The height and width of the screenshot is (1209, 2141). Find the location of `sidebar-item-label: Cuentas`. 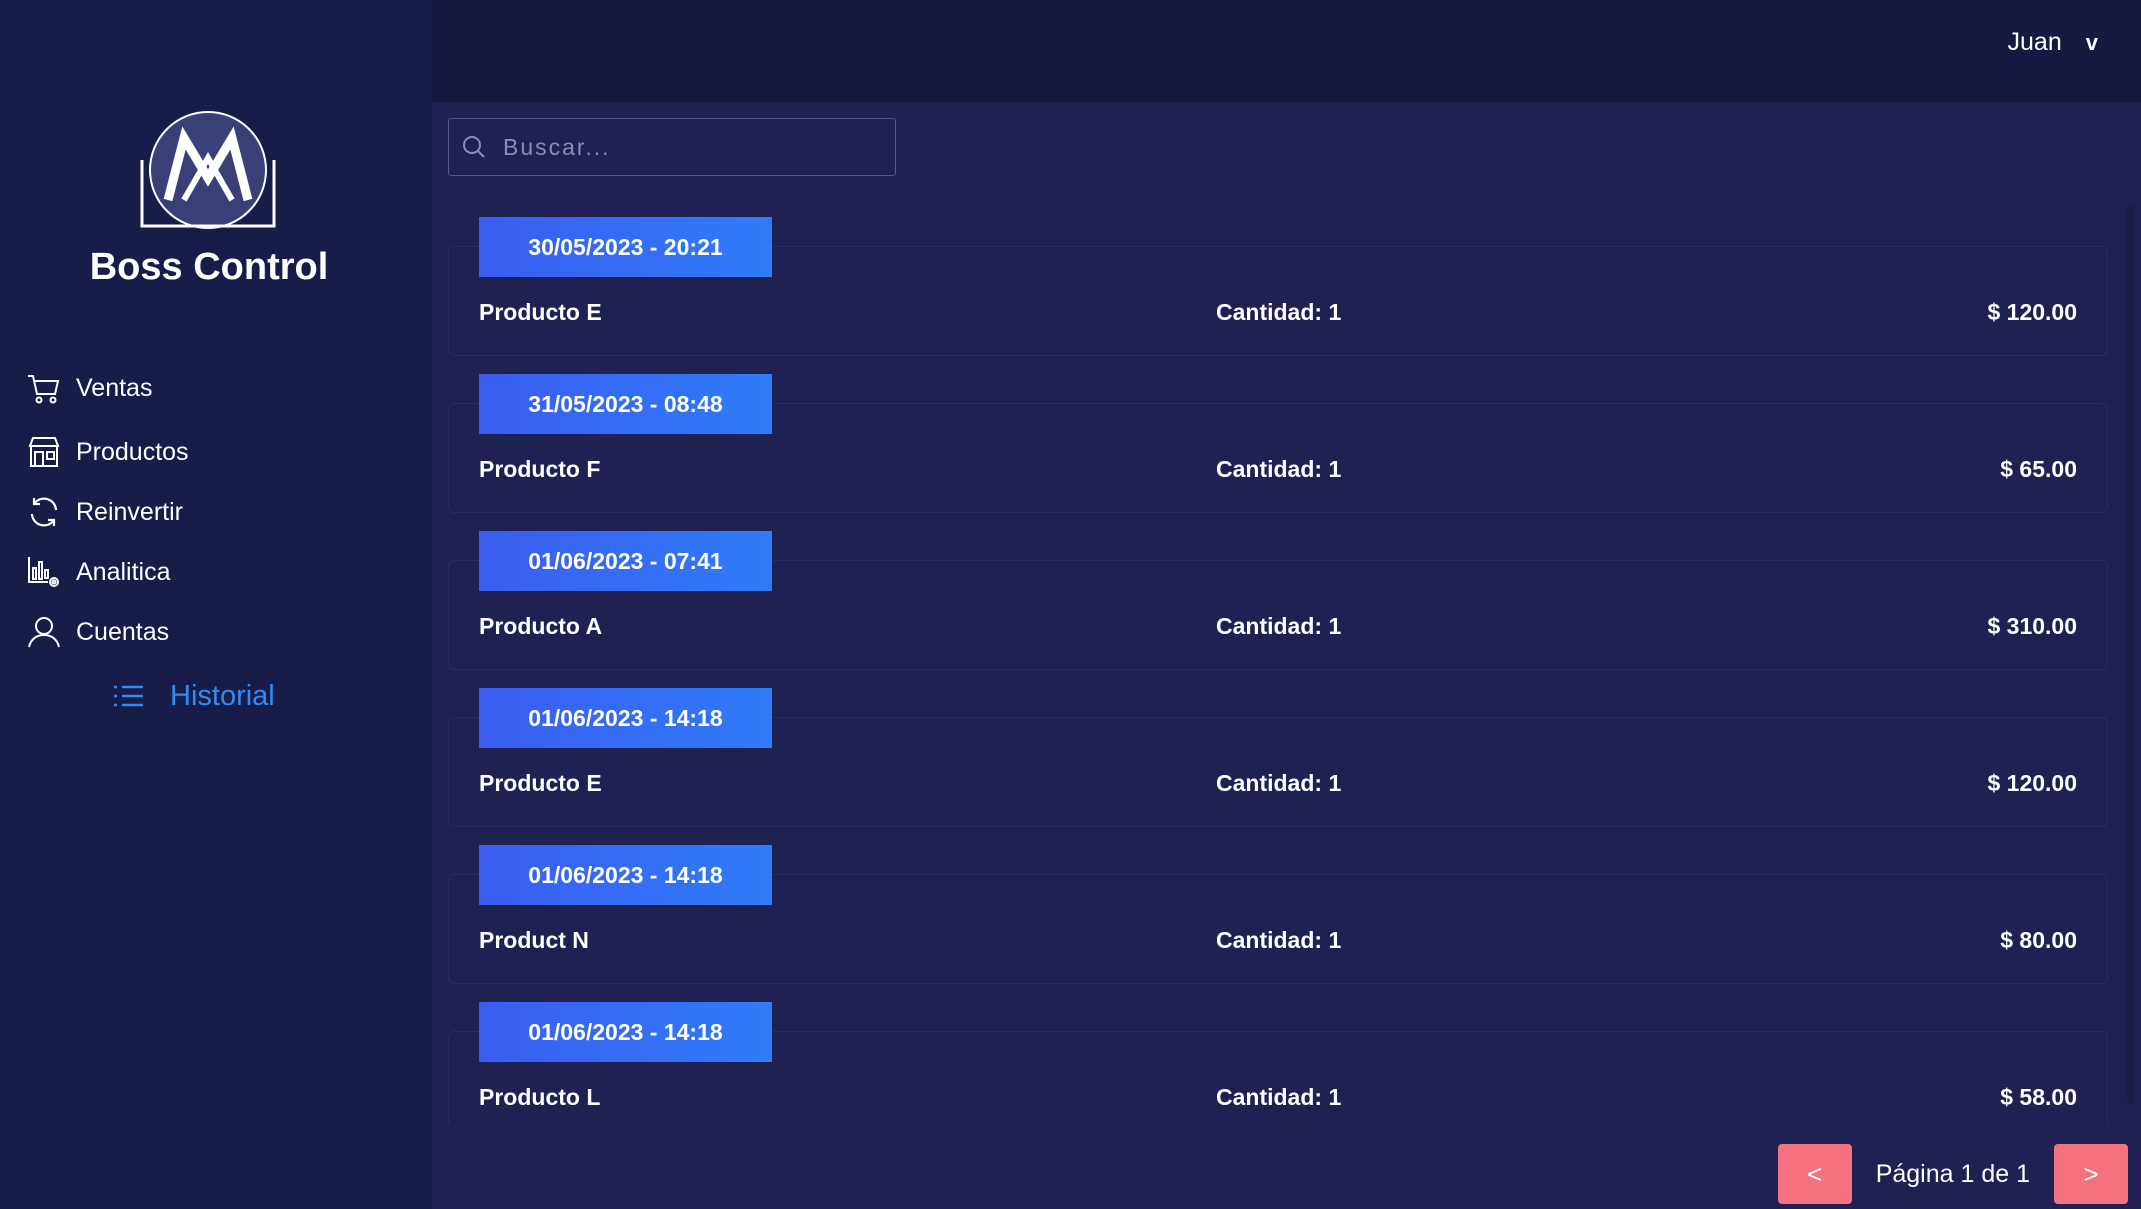

sidebar-item-label: Cuentas is located at coordinates (123, 631).